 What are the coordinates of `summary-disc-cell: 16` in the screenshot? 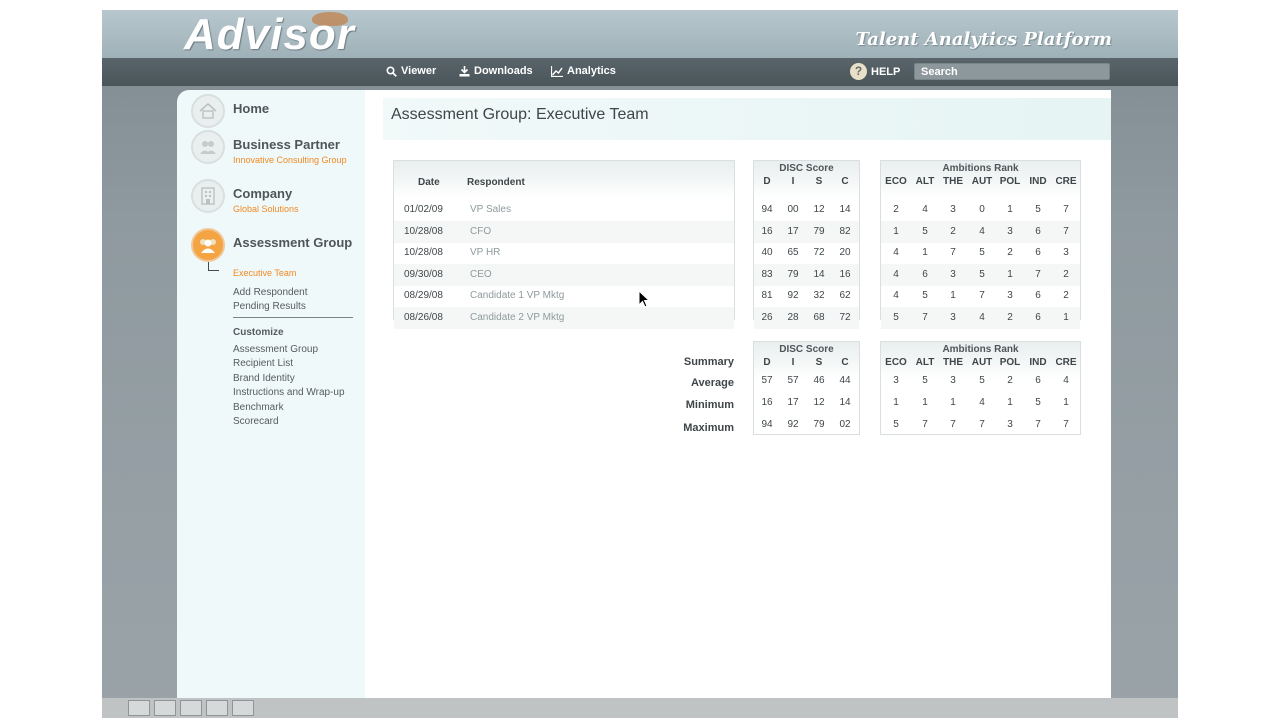 It's located at (767, 402).